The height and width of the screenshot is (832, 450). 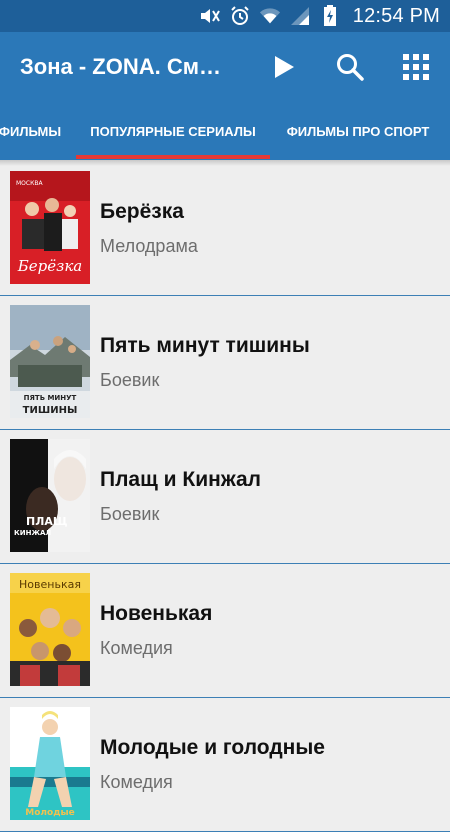 I want to click on series-genre: Мелодрама, so click(x=149, y=246).